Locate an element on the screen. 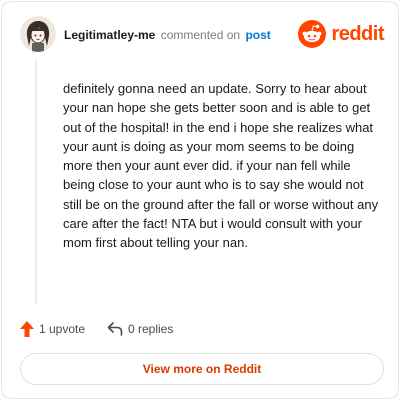 This screenshot has height=400, width=400. replies-label: 0 replies is located at coordinates (151, 329).